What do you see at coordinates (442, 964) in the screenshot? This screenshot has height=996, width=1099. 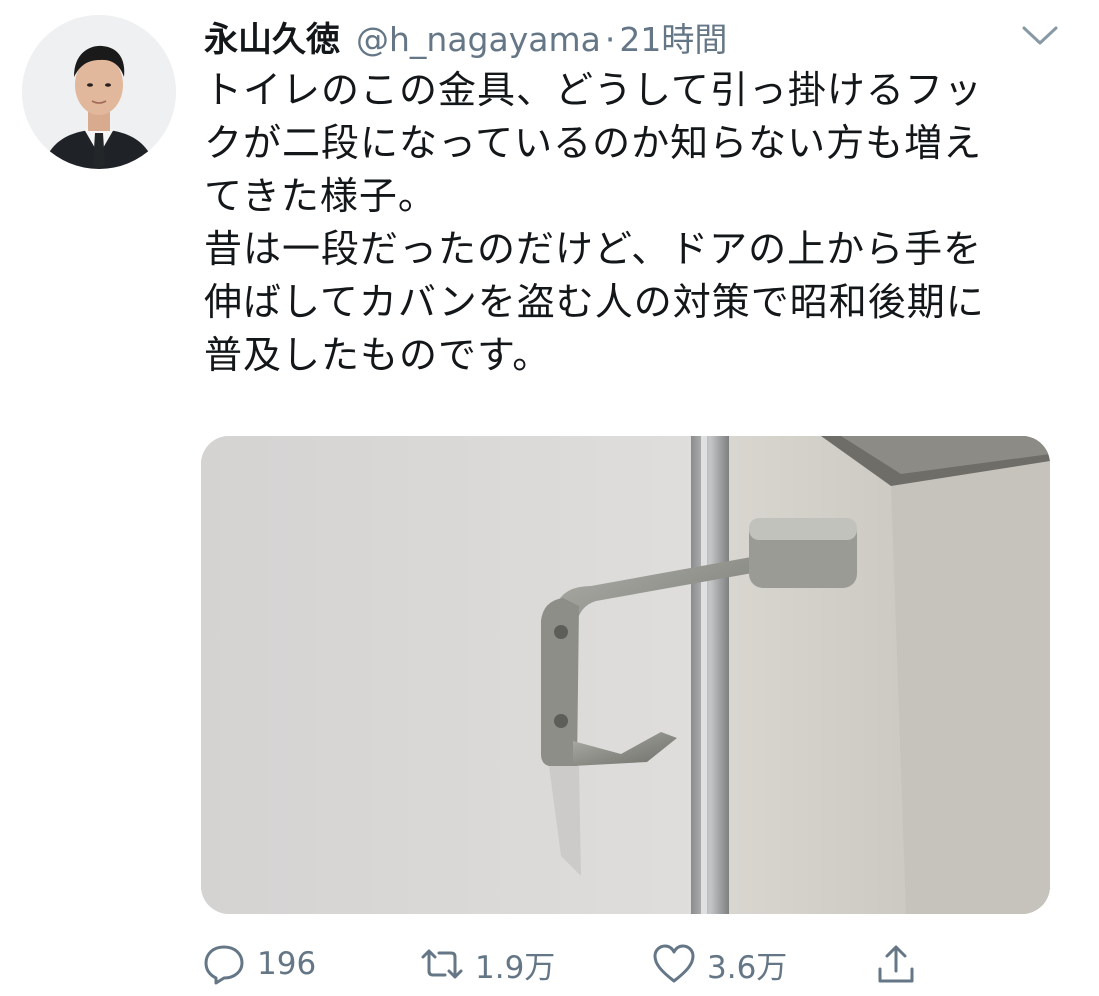 I see `retweet-arrows-icon` at bounding box center [442, 964].